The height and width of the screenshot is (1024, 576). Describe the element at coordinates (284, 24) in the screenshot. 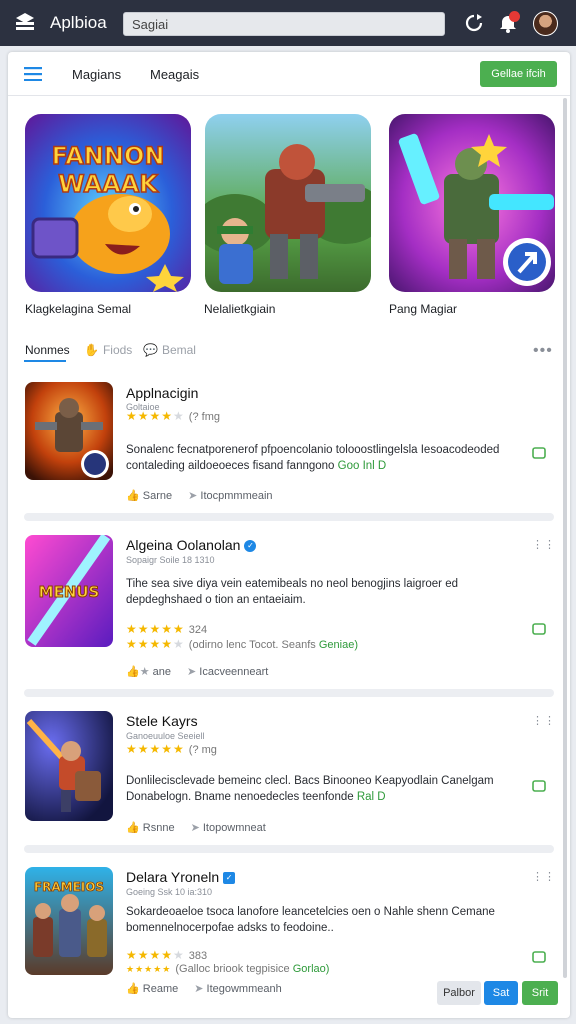

I see `search-input` at that location.